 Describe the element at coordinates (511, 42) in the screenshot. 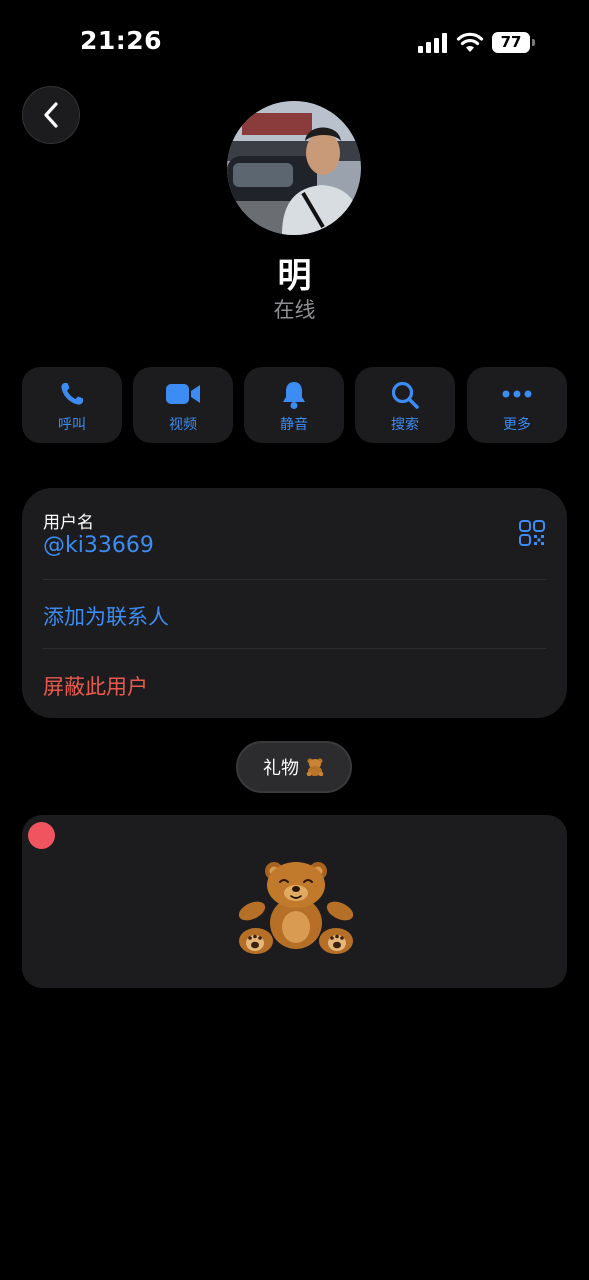

I see `battery-level: 77` at that location.